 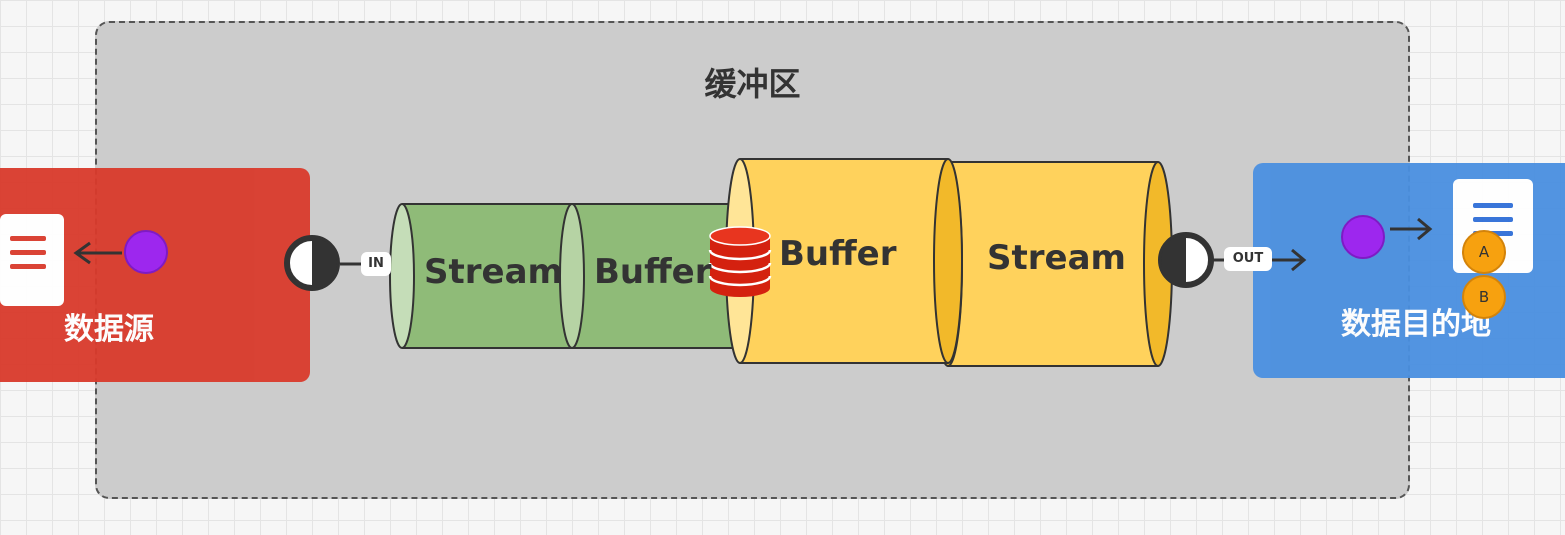 I want to click on in-label: IN, so click(x=376, y=264).